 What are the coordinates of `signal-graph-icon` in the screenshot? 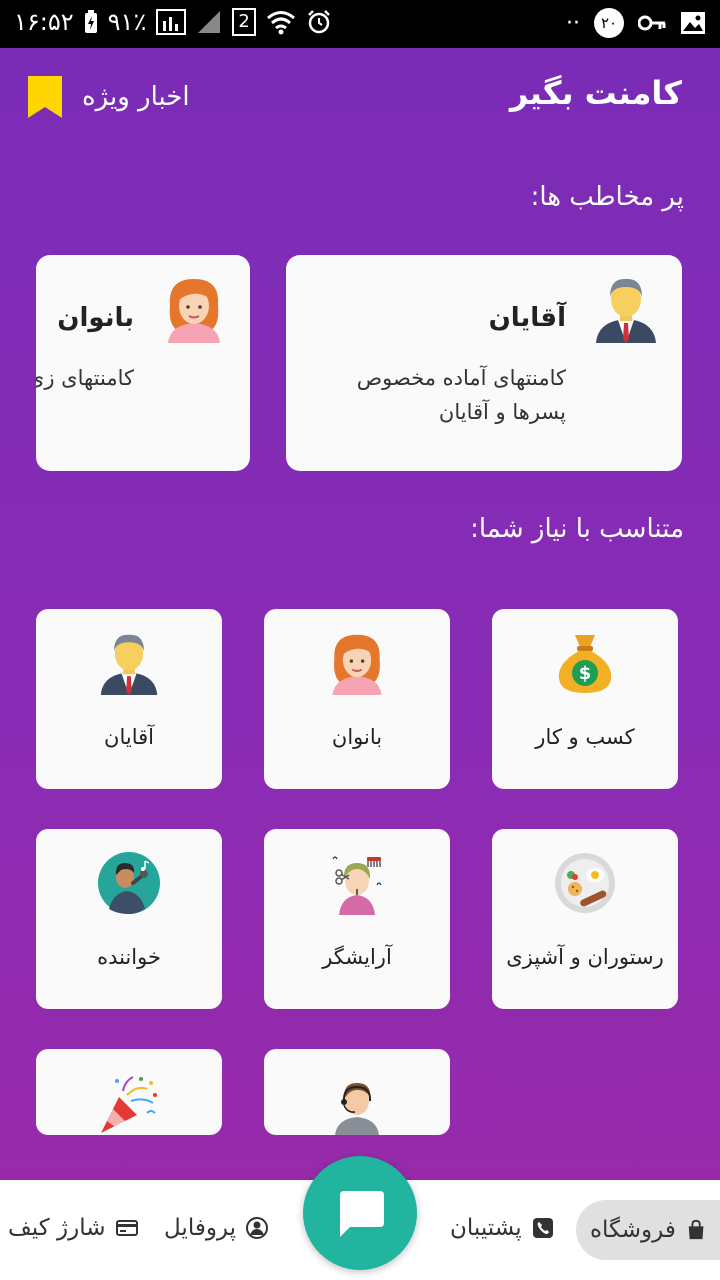 It's located at (171, 22).